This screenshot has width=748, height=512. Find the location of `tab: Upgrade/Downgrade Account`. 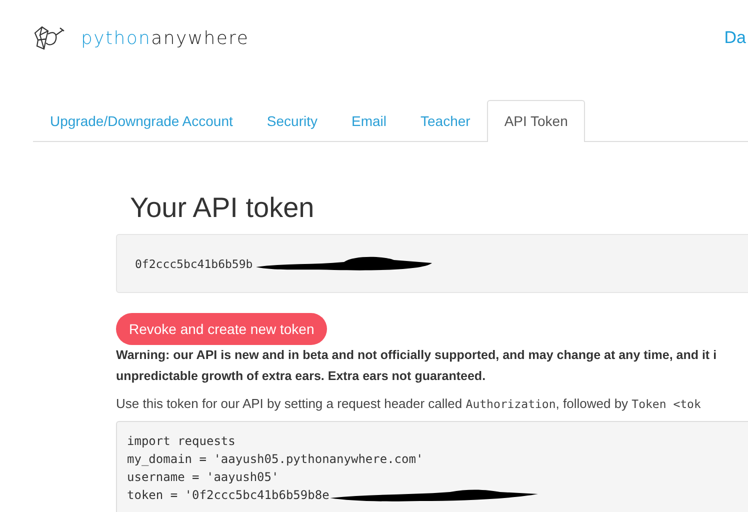

tab: Upgrade/Downgrade Account is located at coordinates (141, 121).